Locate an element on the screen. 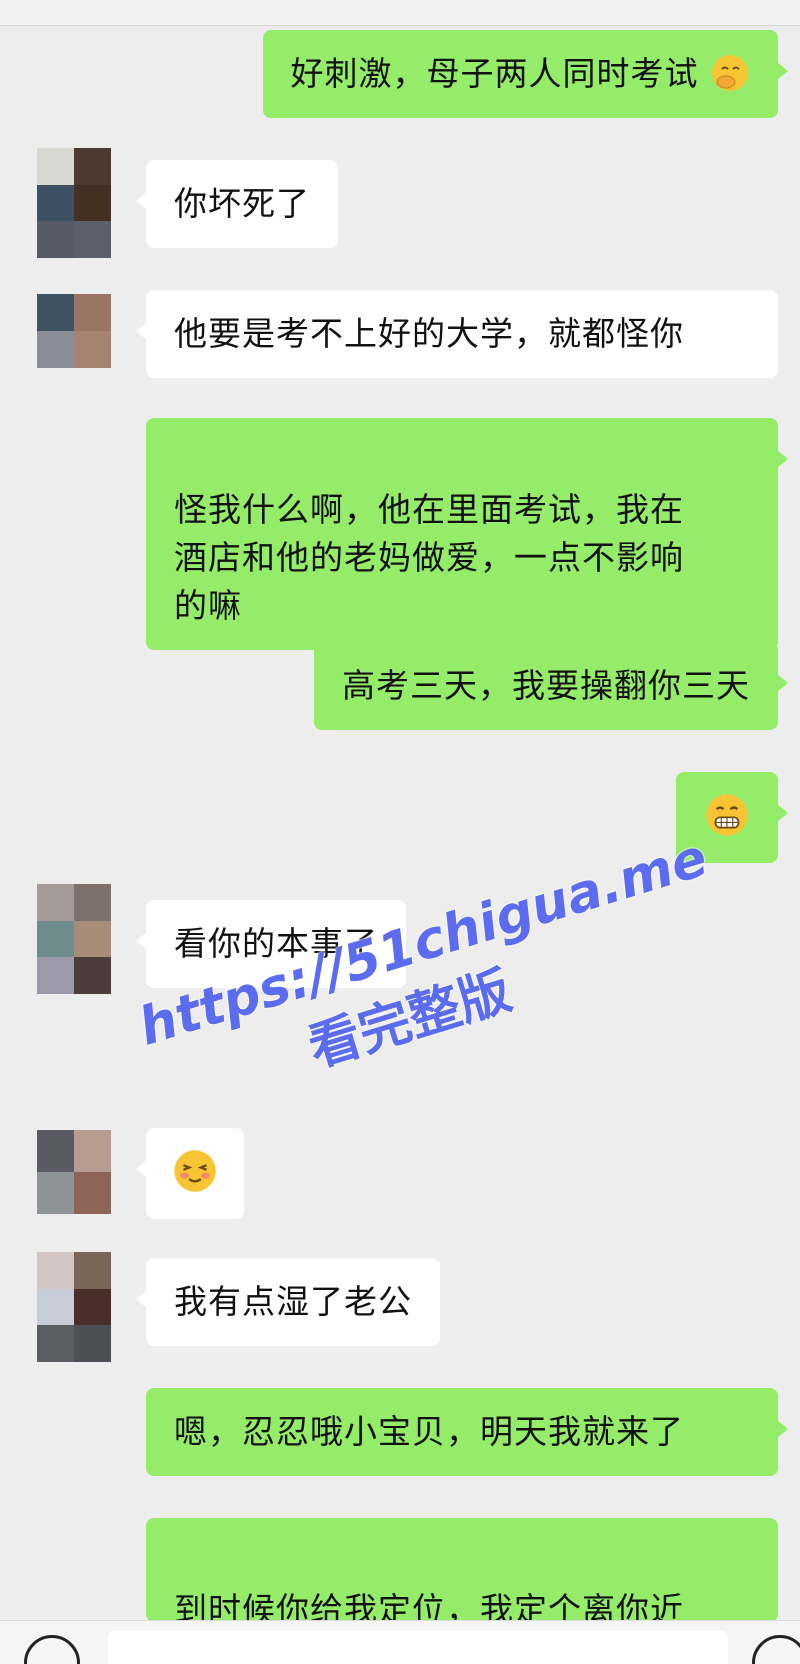 The image size is (800, 1664). message-input is located at coordinates (418, 1647).